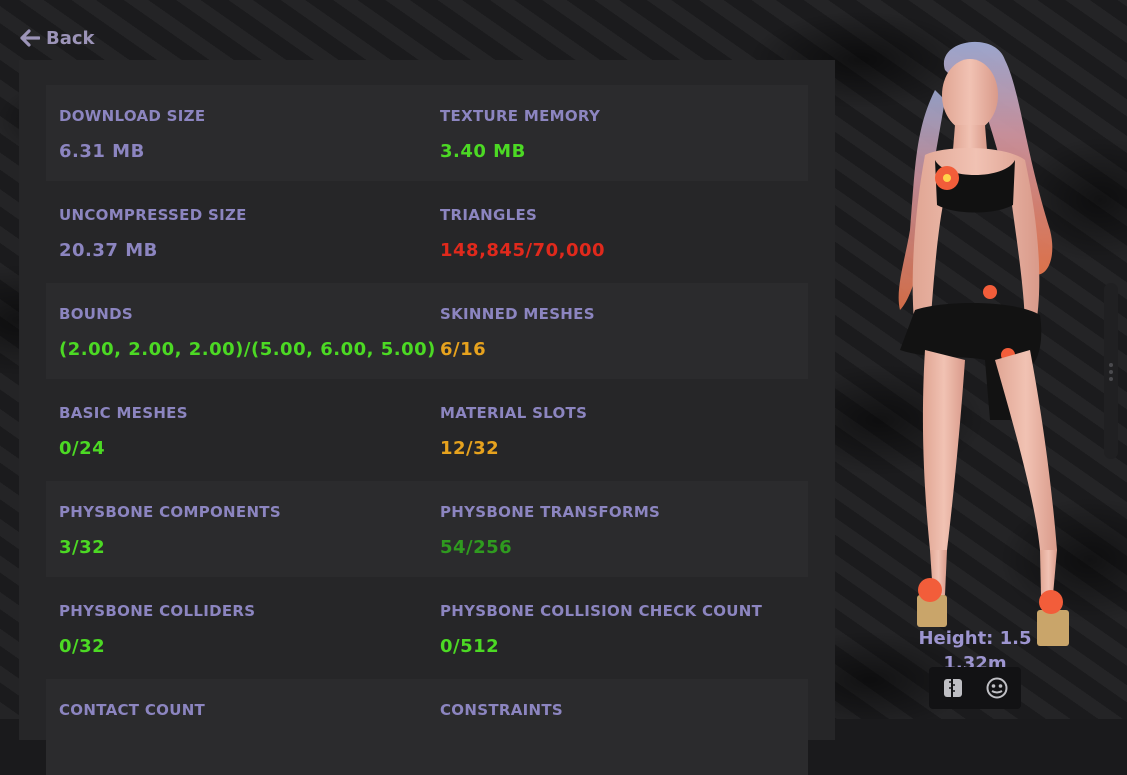 The image size is (1127, 775). I want to click on back-button: Back, so click(57, 38).